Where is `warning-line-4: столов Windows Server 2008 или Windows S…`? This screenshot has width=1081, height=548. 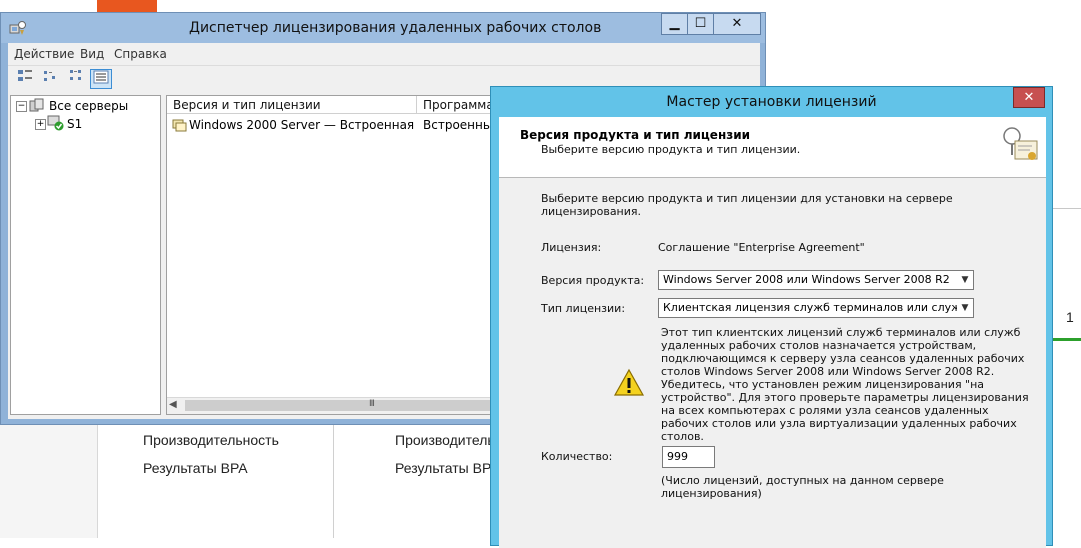
warning-line-4: столов Windows Server 2008 или Windows S… is located at coordinates (828, 371).